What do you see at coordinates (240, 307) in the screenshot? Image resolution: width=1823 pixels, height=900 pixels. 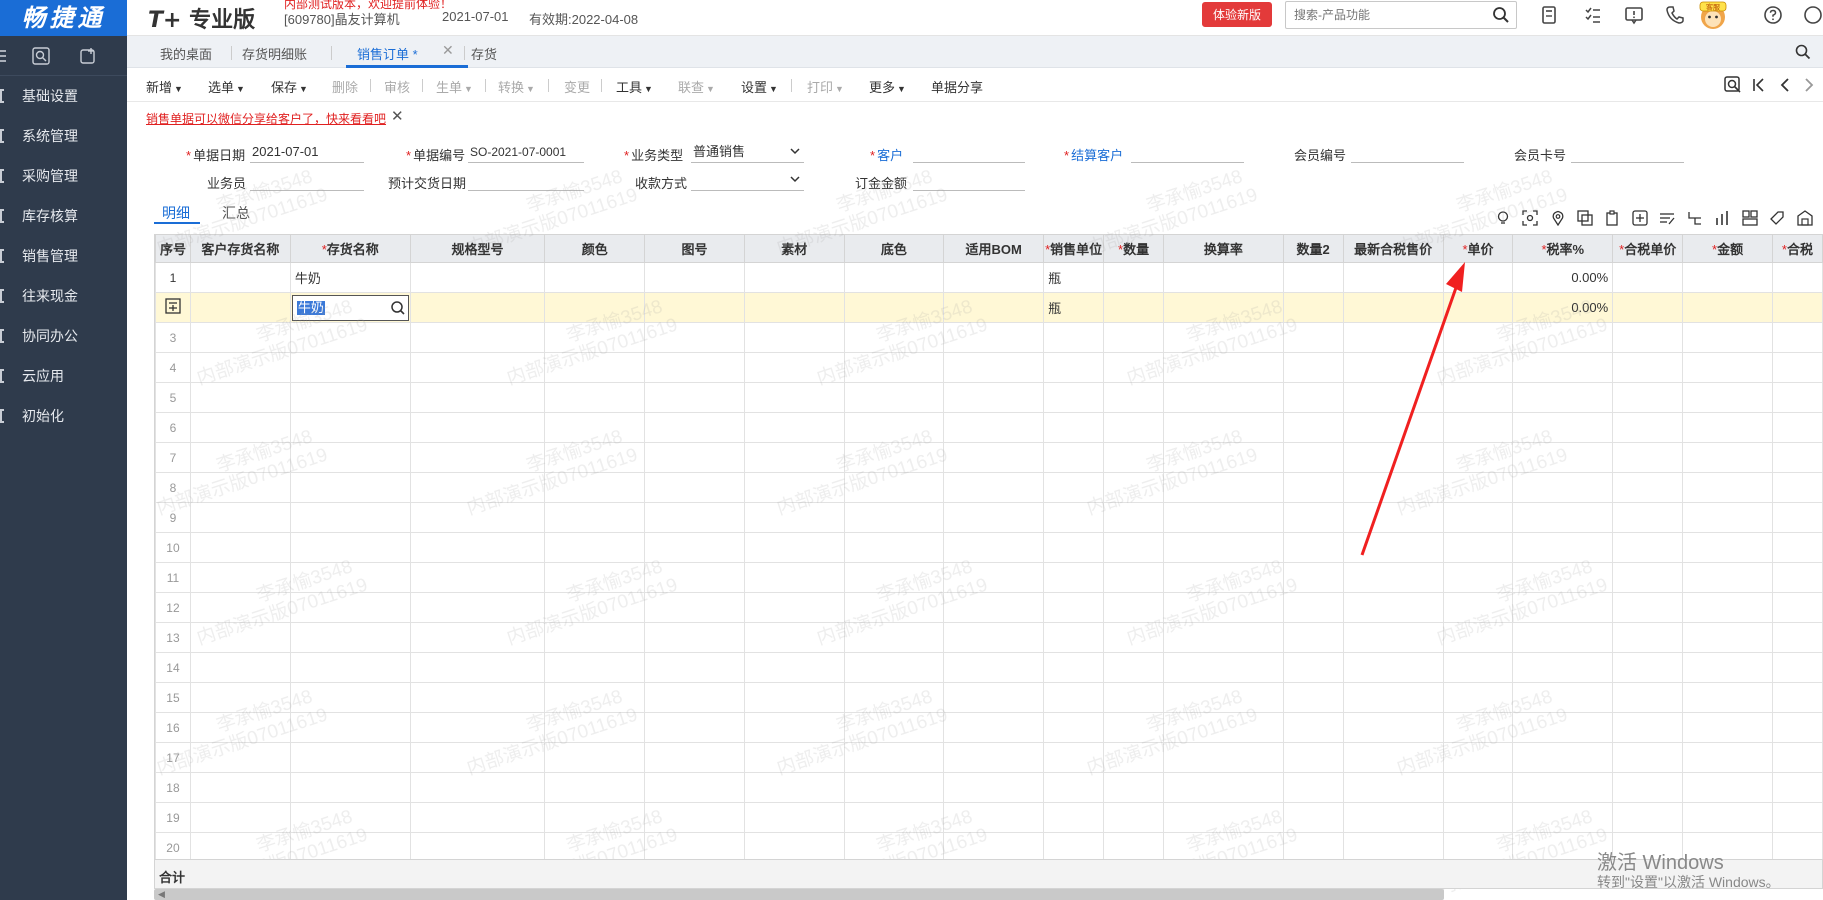 I see `cell-customer-item` at bounding box center [240, 307].